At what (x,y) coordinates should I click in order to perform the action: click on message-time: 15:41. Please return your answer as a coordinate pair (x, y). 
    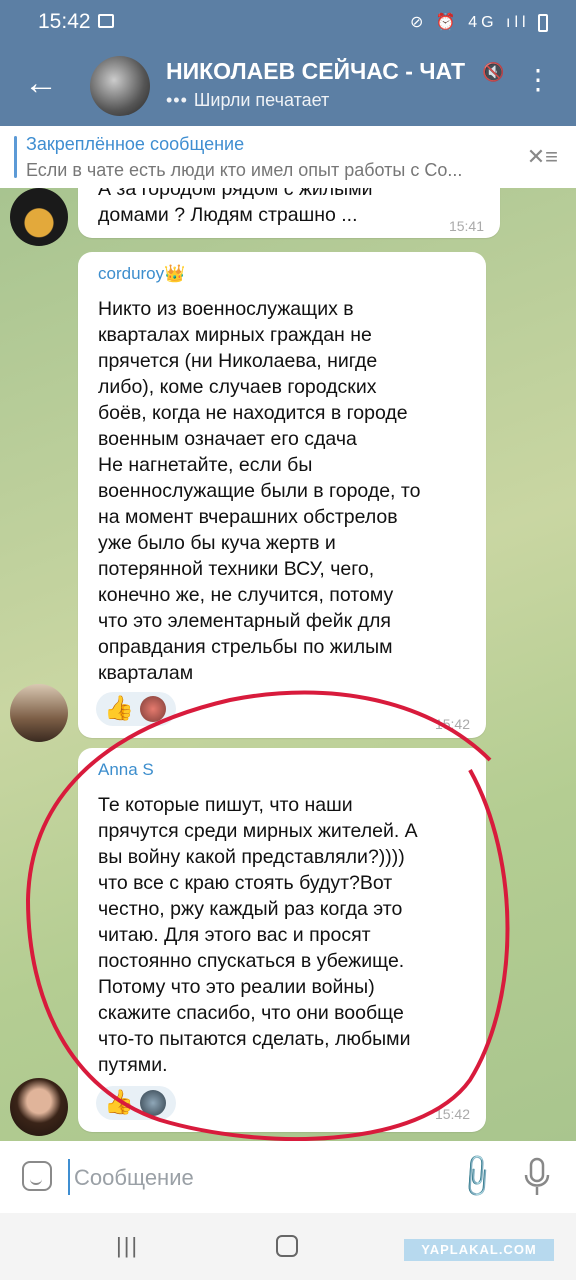
    Looking at the image, I should click on (466, 226).